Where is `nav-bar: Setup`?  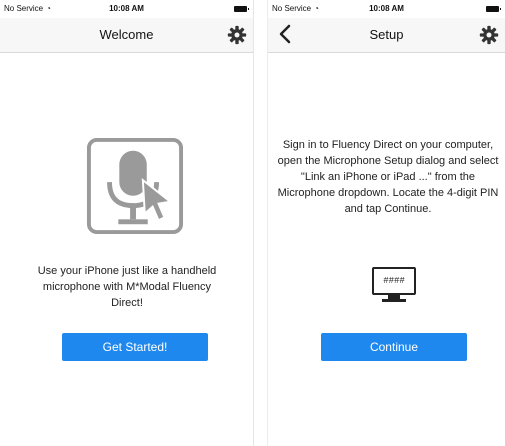 nav-bar: Setup is located at coordinates (386, 35).